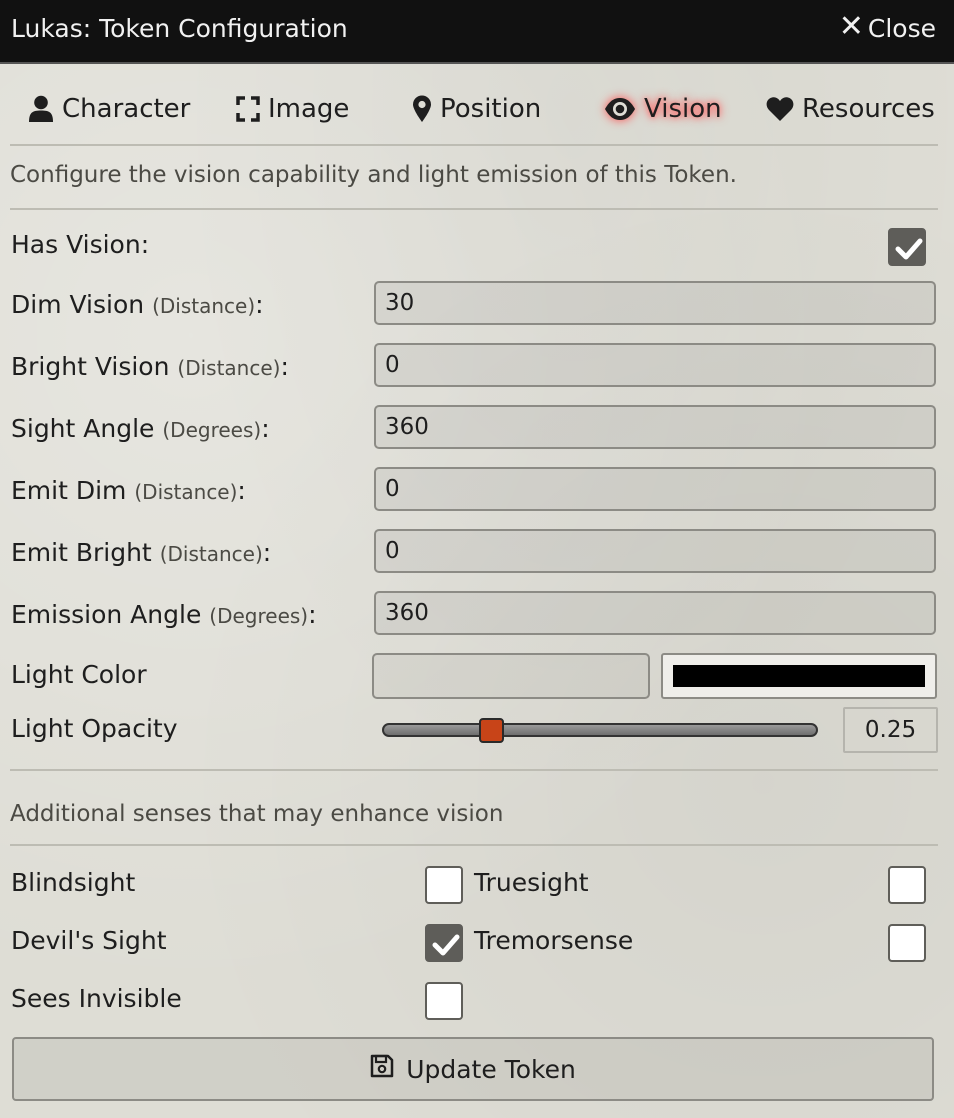 The width and height of the screenshot is (954, 1118). What do you see at coordinates (655, 365) in the screenshot?
I see `bright-vision-input` at bounding box center [655, 365].